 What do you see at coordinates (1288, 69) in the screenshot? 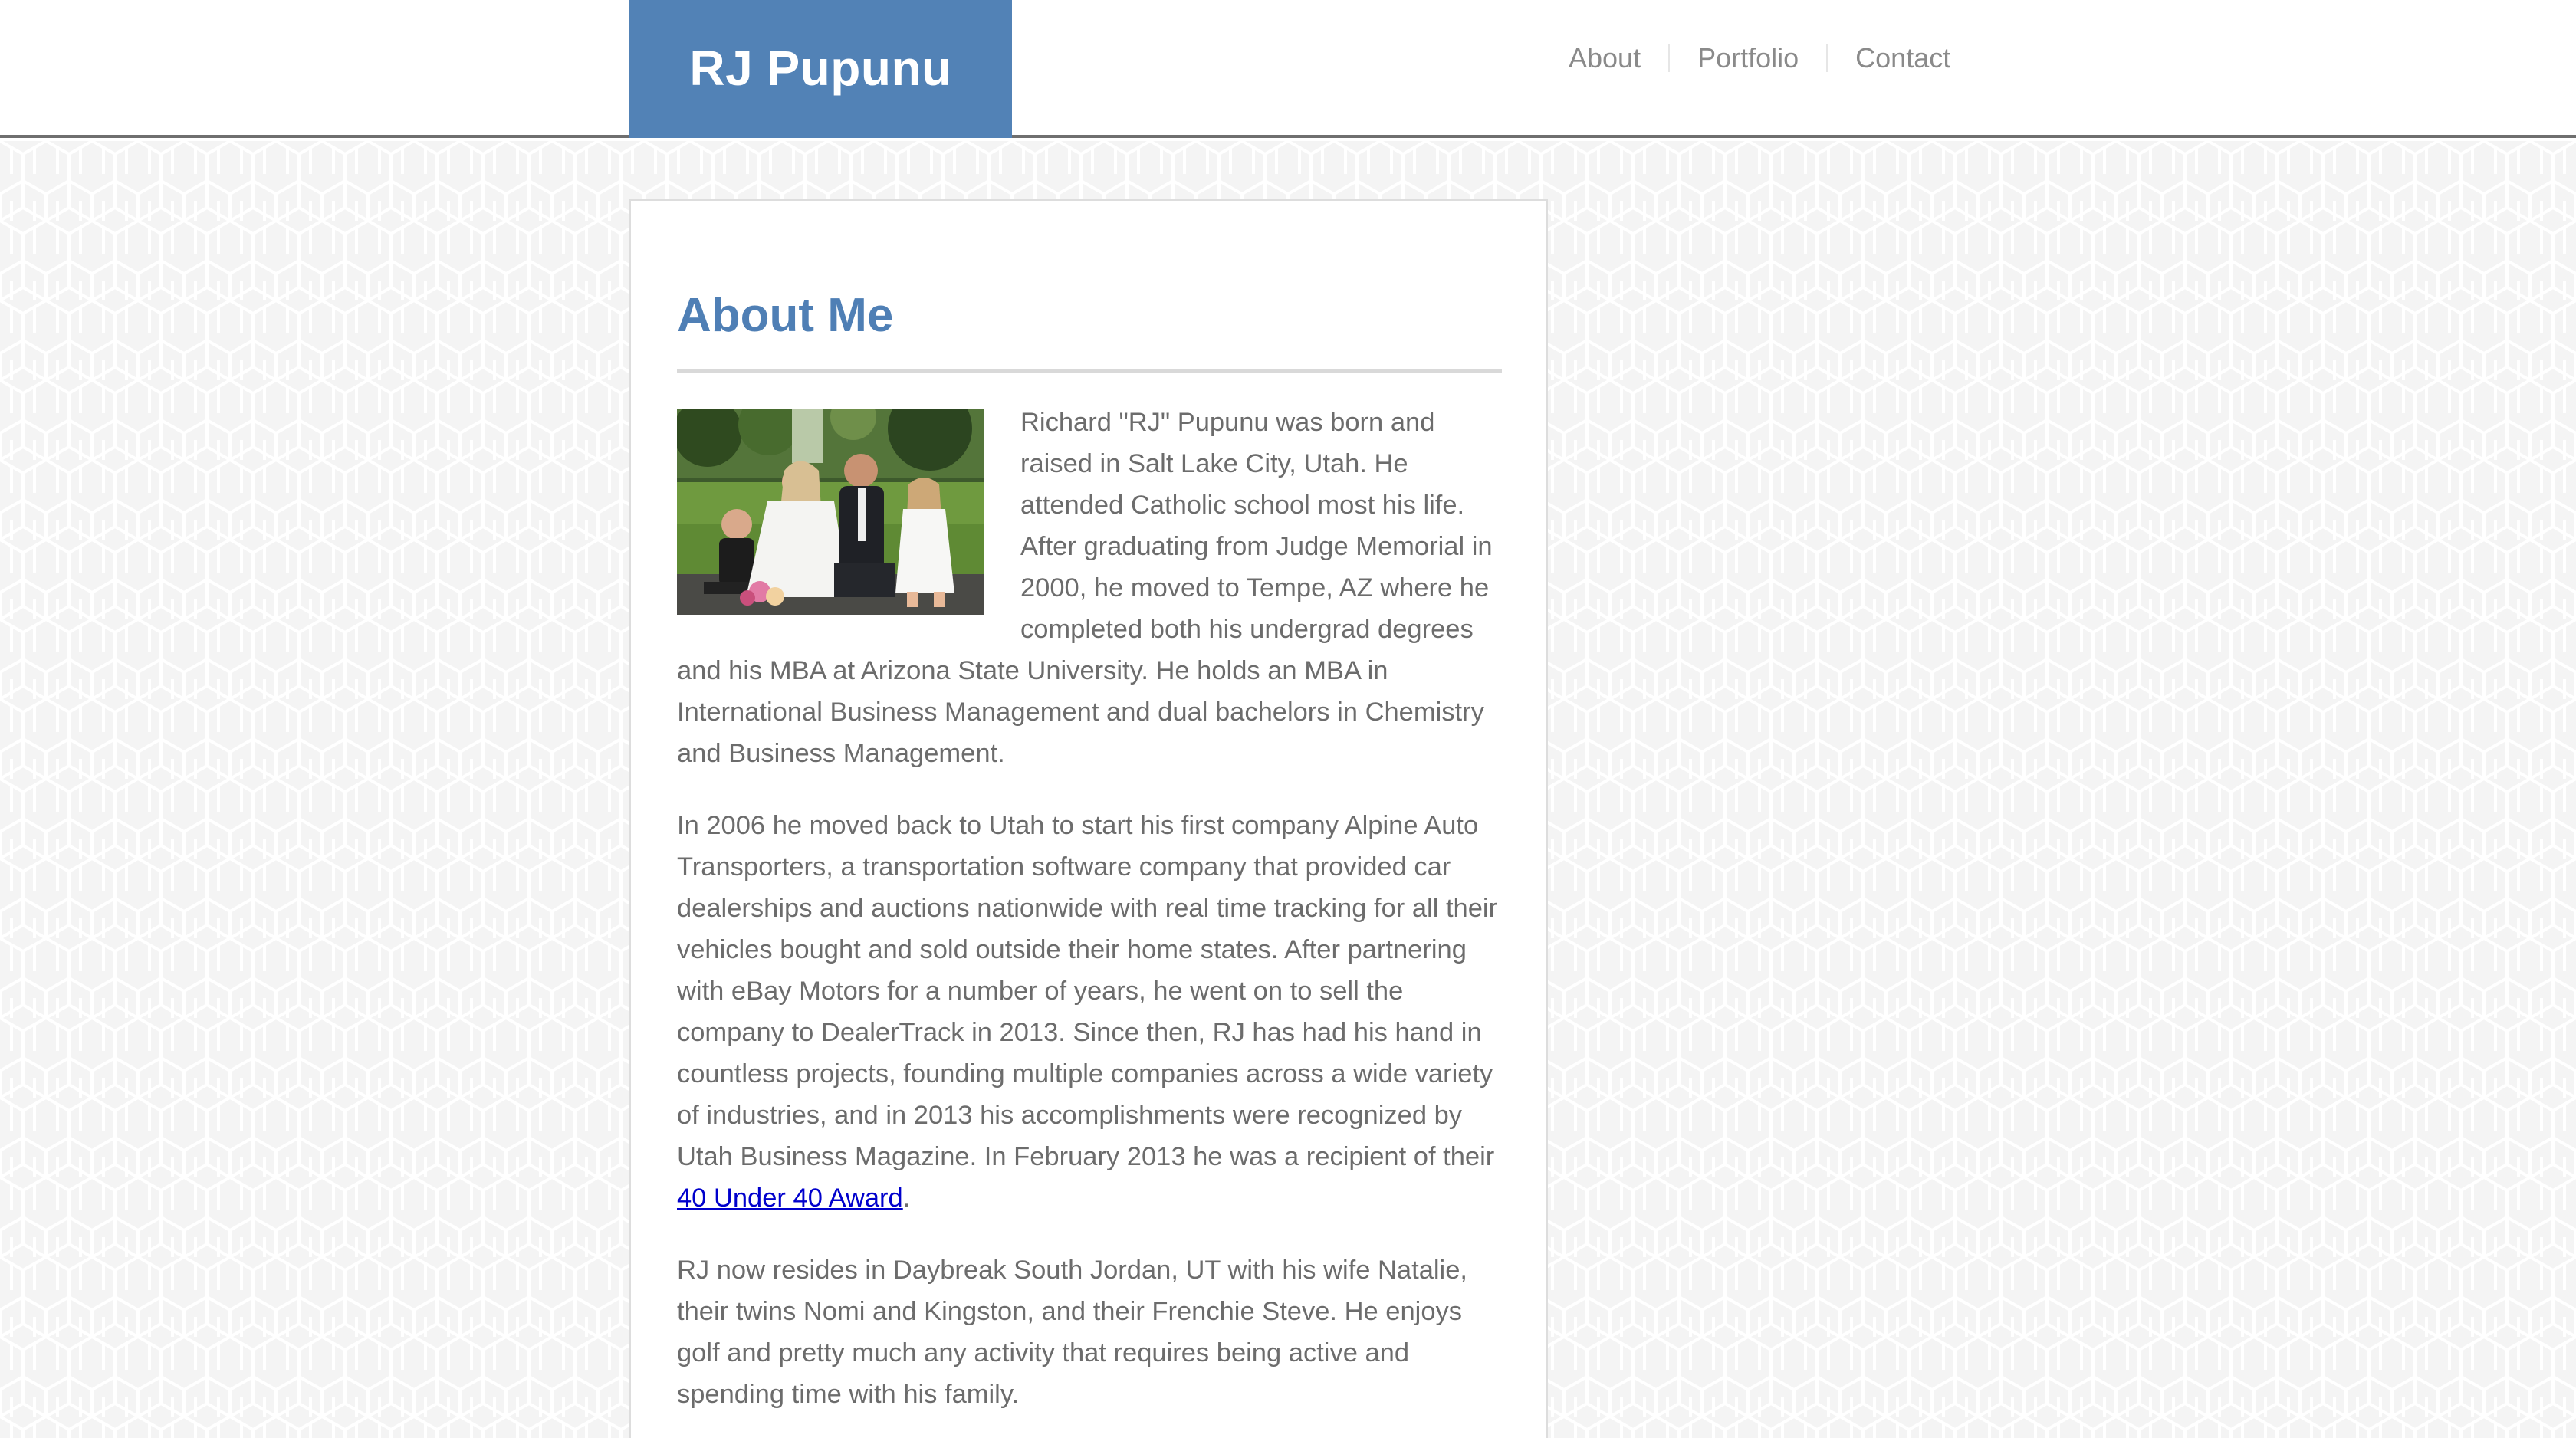
I see `site-header: RJ Pupunu About Portfolio Contact` at bounding box center [1288, 69].